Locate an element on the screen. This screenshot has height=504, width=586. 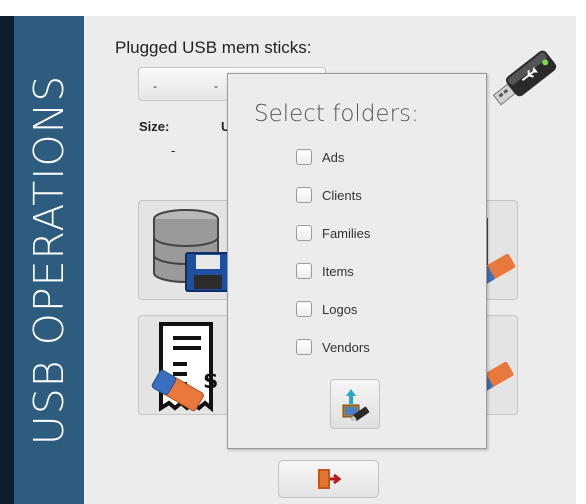
folder-label: Vendors is located at coordinates (346, 347).